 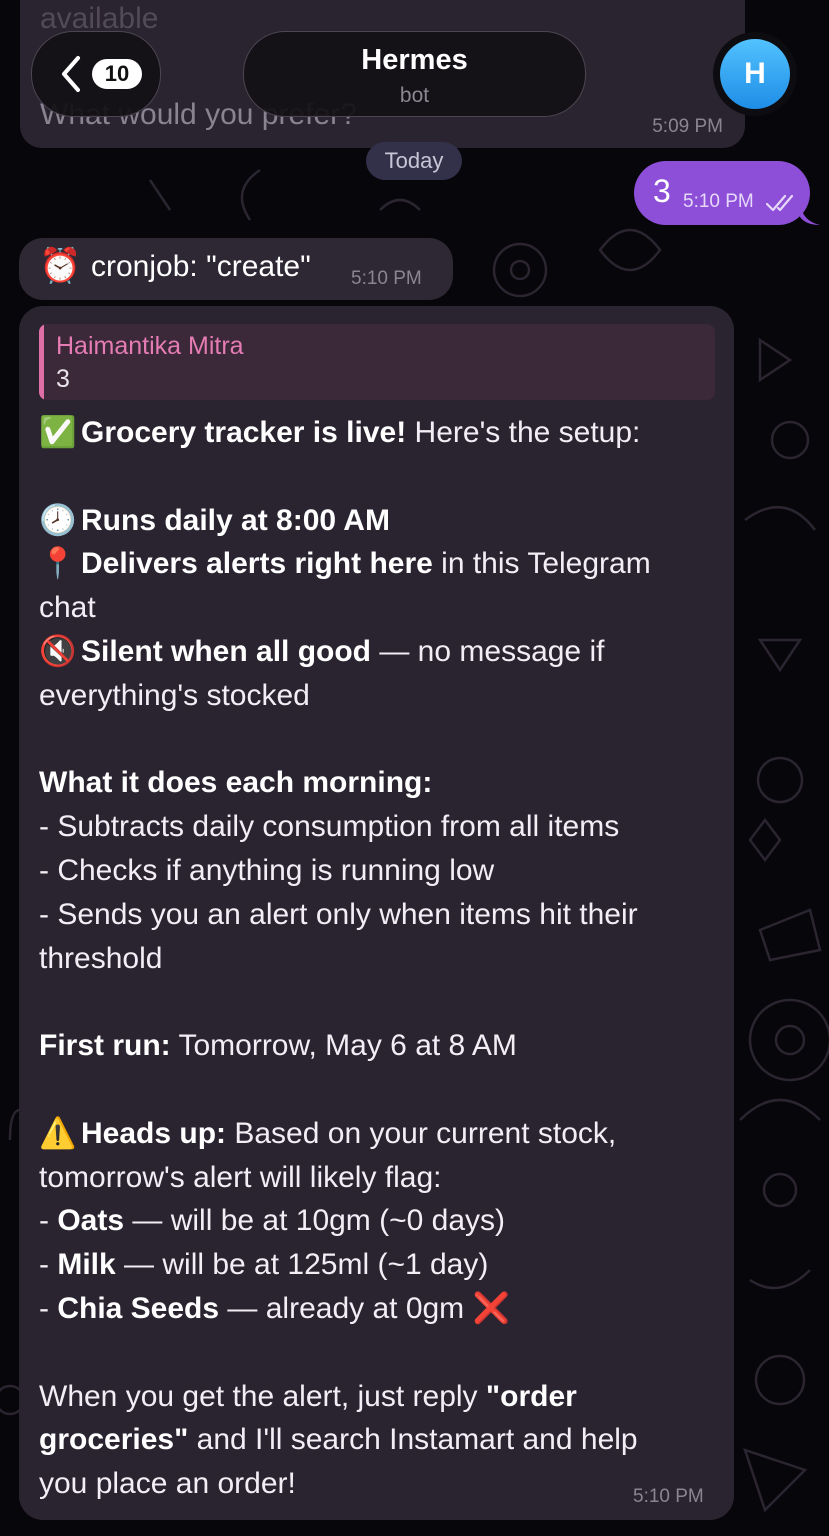 What do you see at coordinates (240, 1177) in the screenshot?
I see `message-line: tomorrow's alert will likely flag:` at bounding box center [240, 1177].